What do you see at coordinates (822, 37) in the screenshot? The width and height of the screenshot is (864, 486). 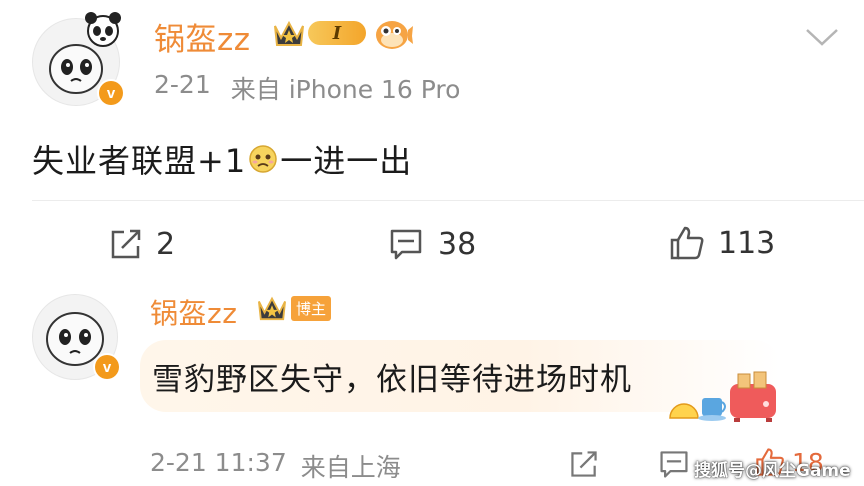 I see `chevron-down-icon` at bounding box center [822, 37].